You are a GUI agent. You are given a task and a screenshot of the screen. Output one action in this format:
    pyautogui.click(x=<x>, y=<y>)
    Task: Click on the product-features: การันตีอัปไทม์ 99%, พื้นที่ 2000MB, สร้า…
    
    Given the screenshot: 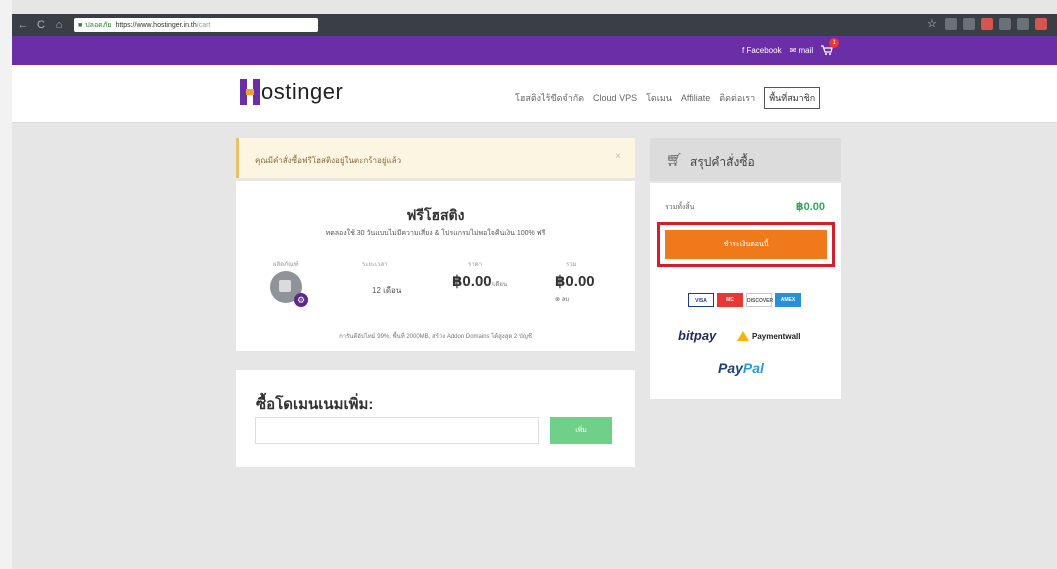 What is the action you would take?
    pyautogui.click(x=435, y=337)
    